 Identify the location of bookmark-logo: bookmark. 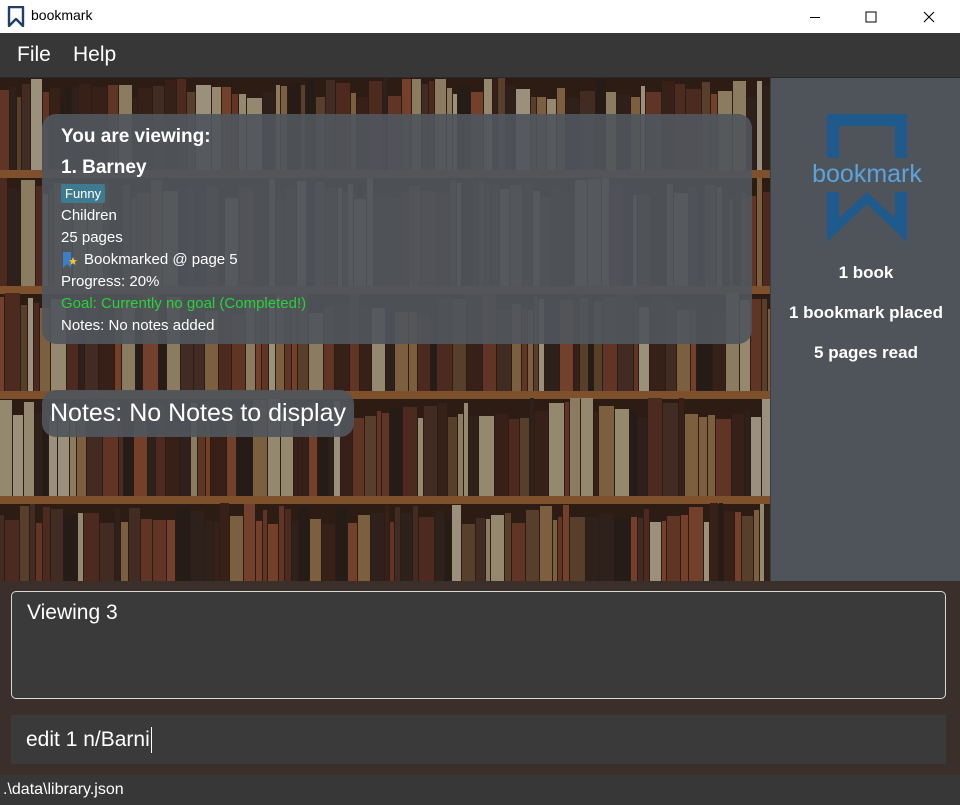
(867, 178).